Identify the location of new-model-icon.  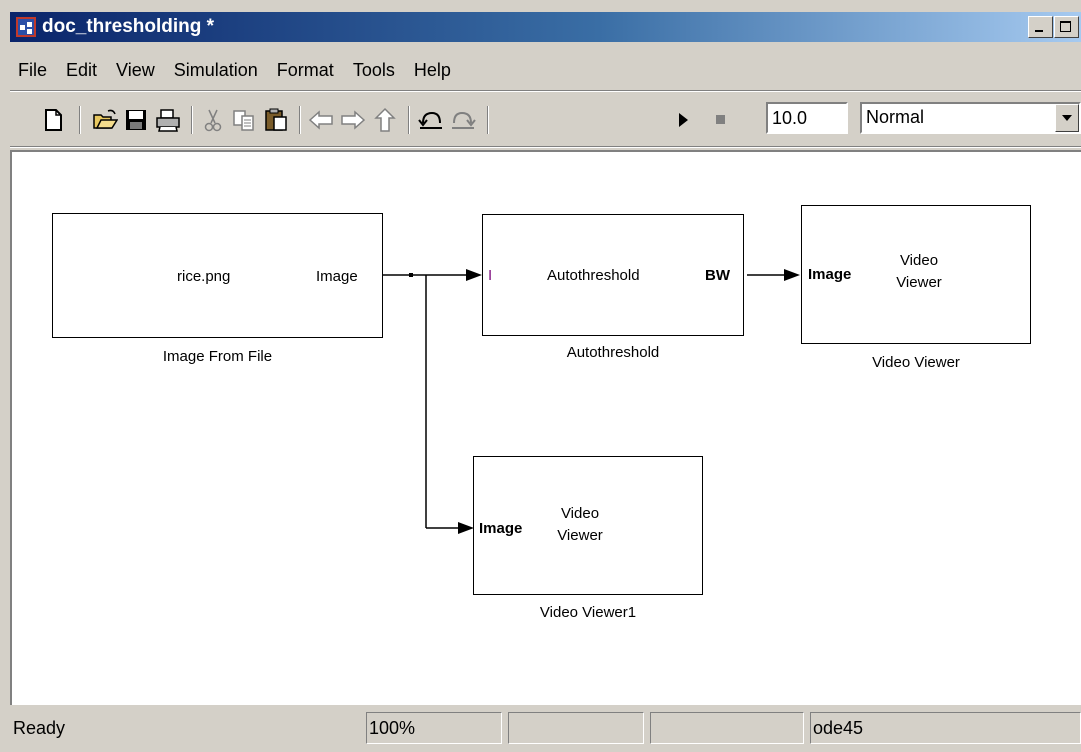
(53, 120).